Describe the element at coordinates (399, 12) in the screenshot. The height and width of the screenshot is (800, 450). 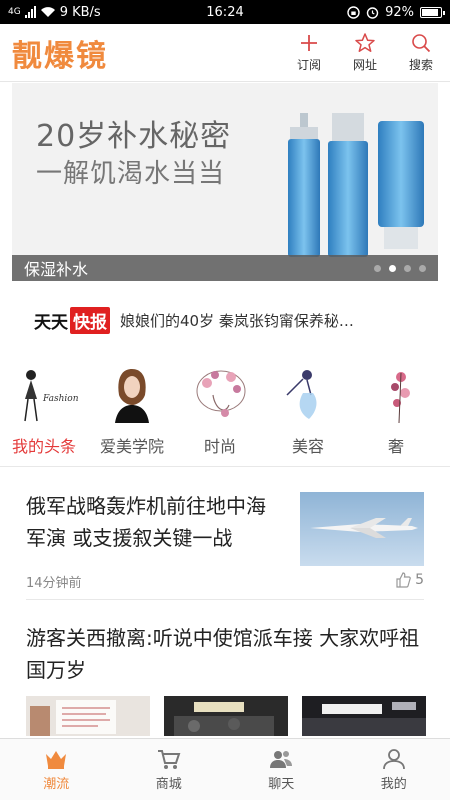
I see `battery-percent: 92%` at that location.